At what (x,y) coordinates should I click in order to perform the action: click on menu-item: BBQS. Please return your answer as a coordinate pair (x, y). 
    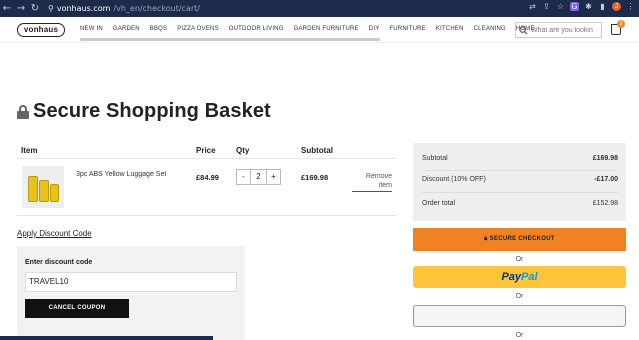
    Looking at the image, I should click on (158, 29).